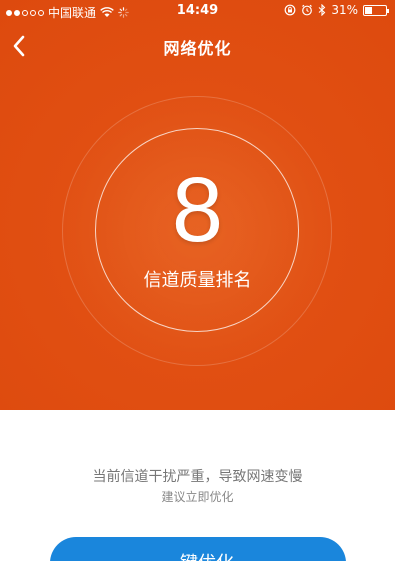 This screenshot has height=561, width=395. Describe the element at coordinates (307, 10) in the screenshot. I see `alarm-icon` at that location.